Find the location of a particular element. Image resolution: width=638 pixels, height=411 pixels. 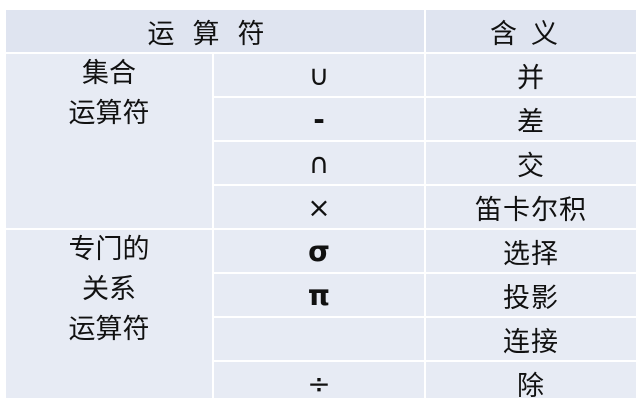

header-meaning: 含义 is located at coordinates (531, 31).